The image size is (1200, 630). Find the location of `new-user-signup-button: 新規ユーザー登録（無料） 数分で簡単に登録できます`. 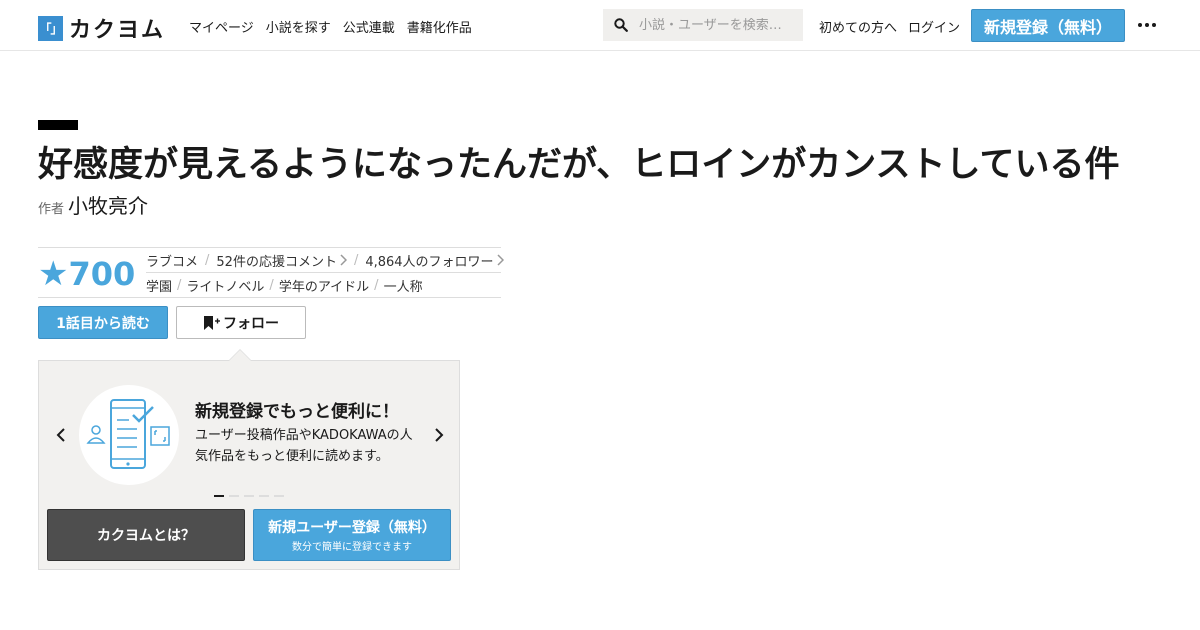

new-user-signup-button: 新規ユーザー登録（無料） 数分で簡単に登録できます is located at coordinates (352, 535).